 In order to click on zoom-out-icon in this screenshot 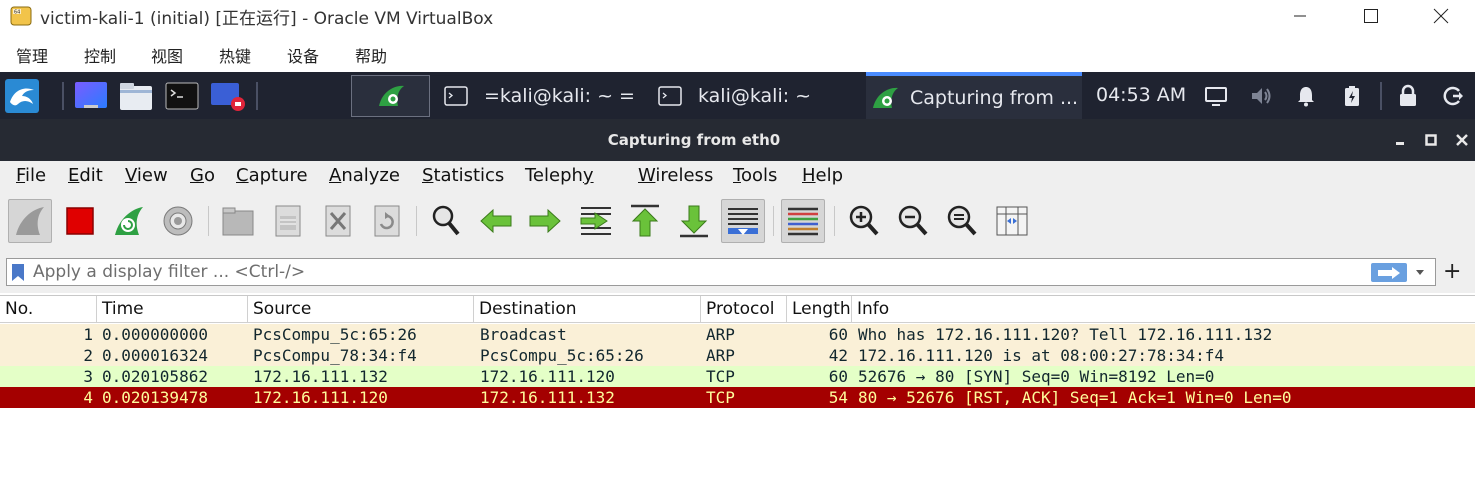, I will do `click(913, 220)`.